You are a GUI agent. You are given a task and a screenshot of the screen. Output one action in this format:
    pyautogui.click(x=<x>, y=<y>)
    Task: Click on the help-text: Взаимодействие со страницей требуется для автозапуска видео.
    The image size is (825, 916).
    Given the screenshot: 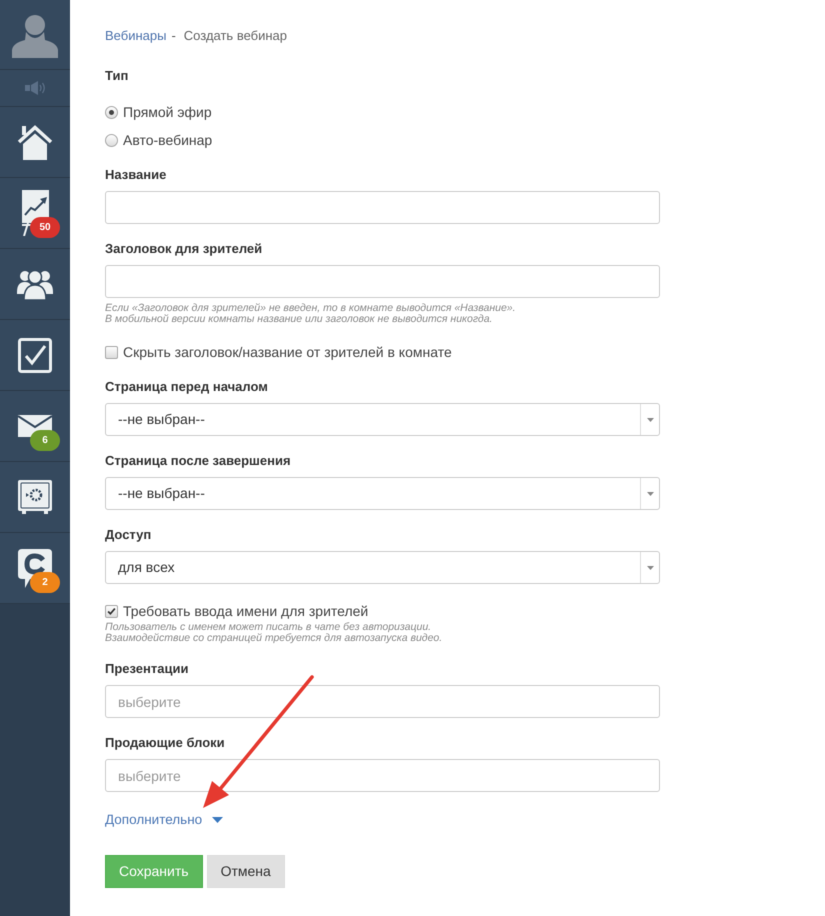 What is the action you would take?
    pyautogui.click(x=273, y=638)
    